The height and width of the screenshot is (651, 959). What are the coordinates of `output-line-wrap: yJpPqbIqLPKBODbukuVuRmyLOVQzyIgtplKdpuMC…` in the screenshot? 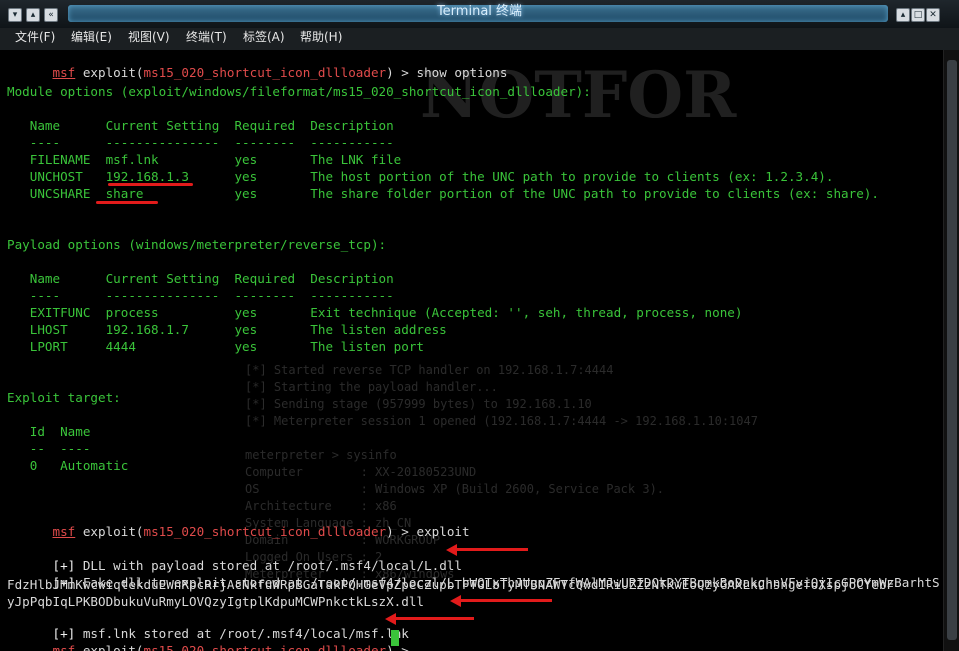 It's located at (216, 601).